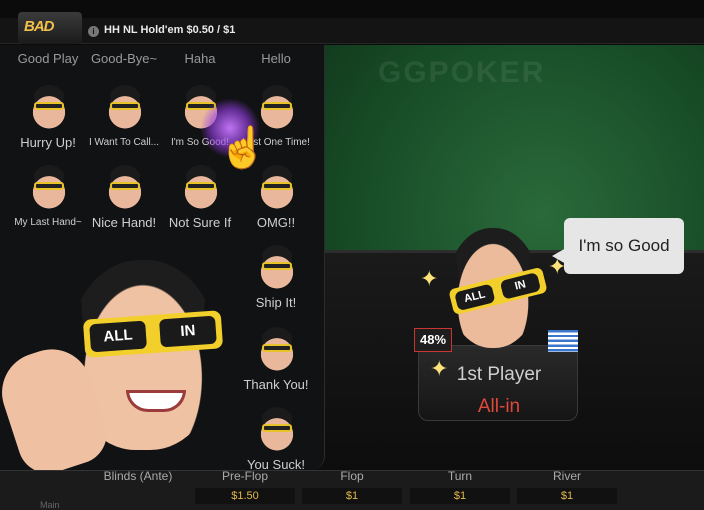  What do you see at coordinates (188, 331) in the screenshot?
I see `lens-right: IN` at bounding box center [188, 331].